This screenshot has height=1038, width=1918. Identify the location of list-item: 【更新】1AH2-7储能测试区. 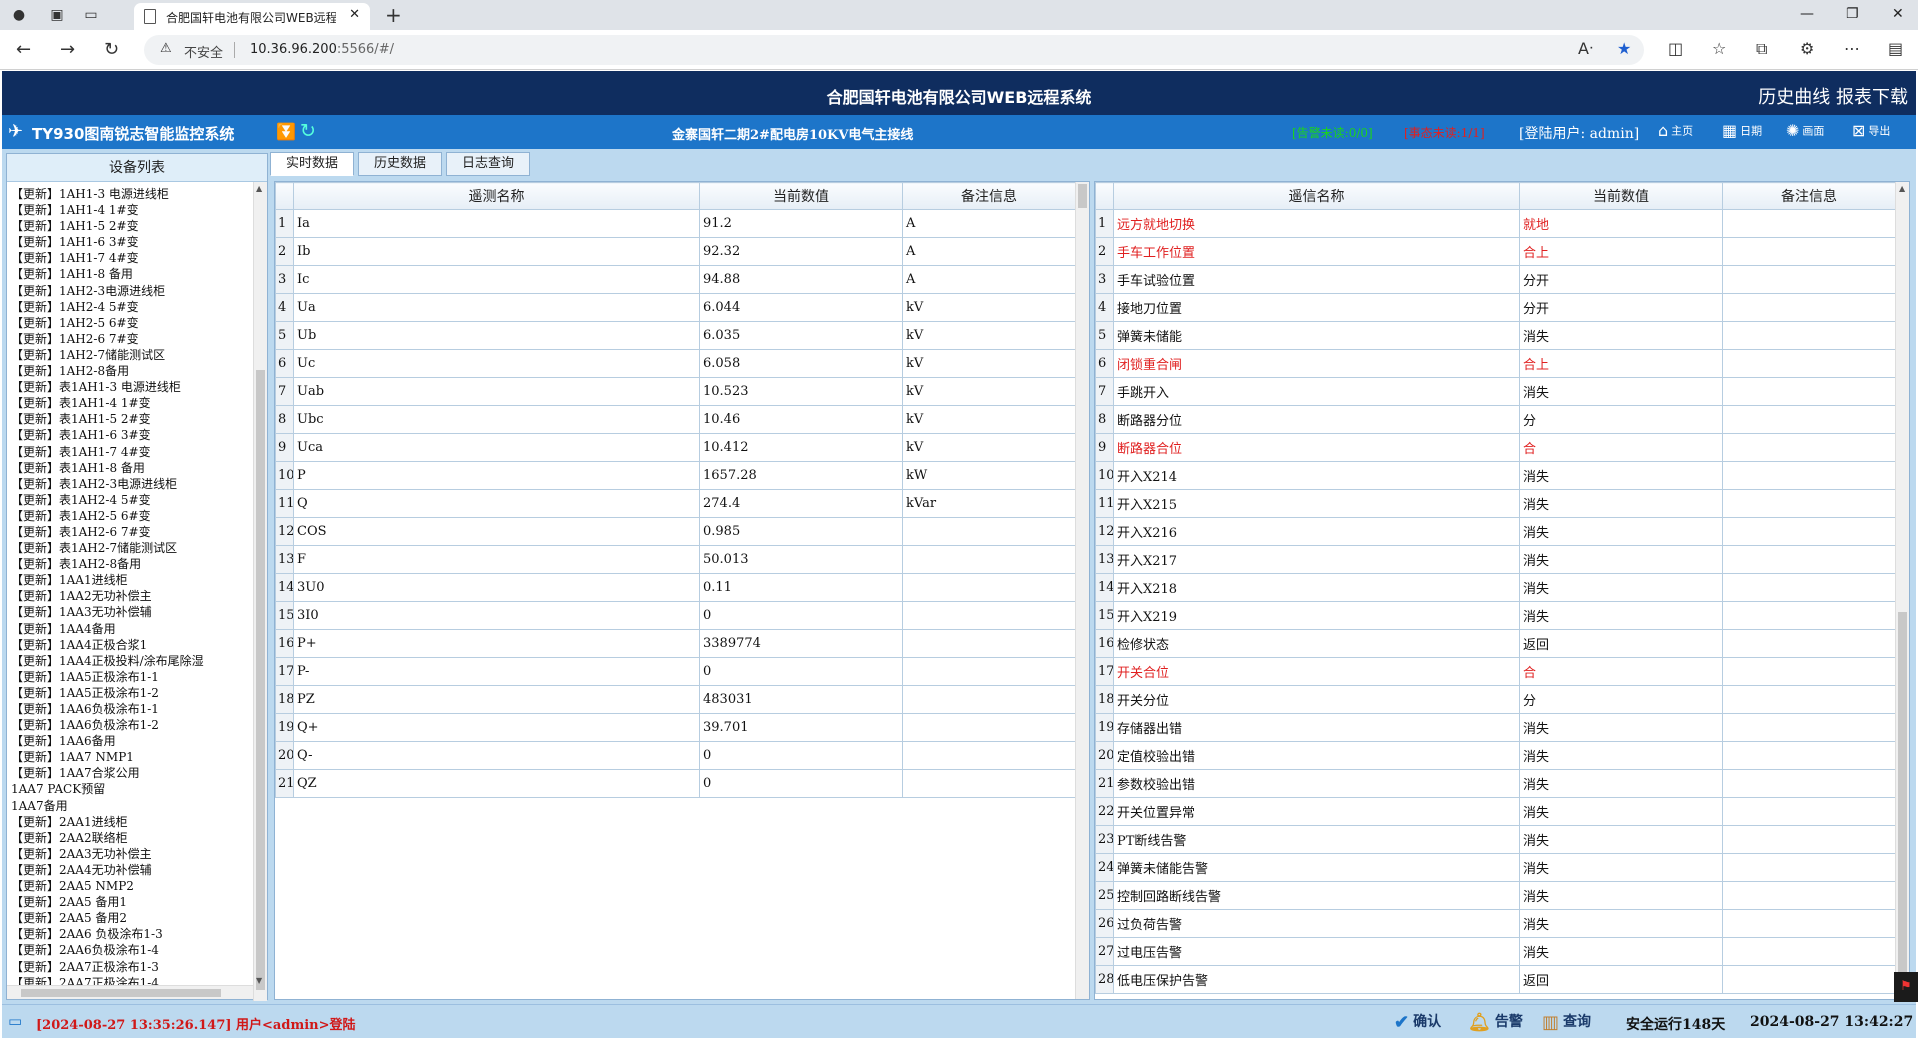
(132, 355).